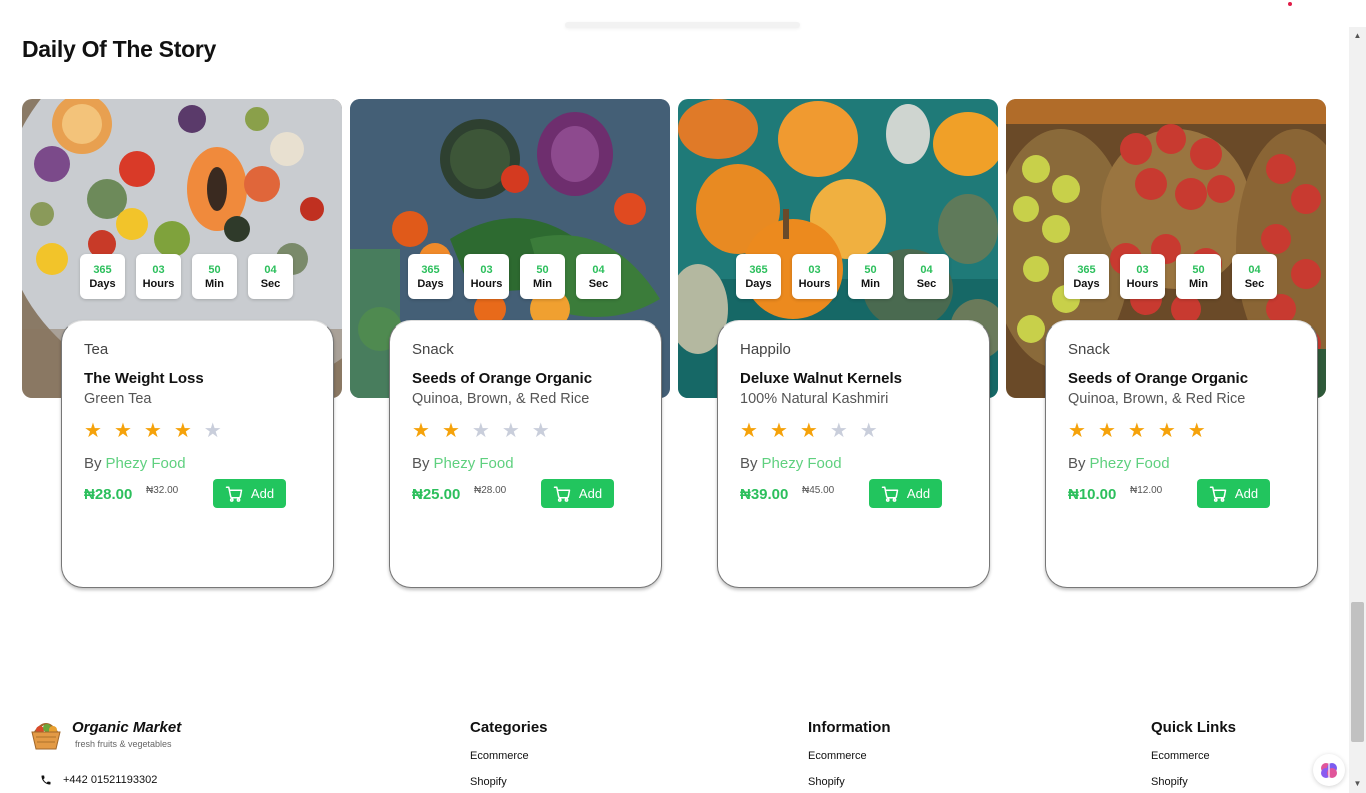 The image size is (1366, 793). What do you see at coordinates (853, 494) in the screenshot?
I see `price-row: ₦39.00 ₦45.00 Add` at bounding box center [853, 494].